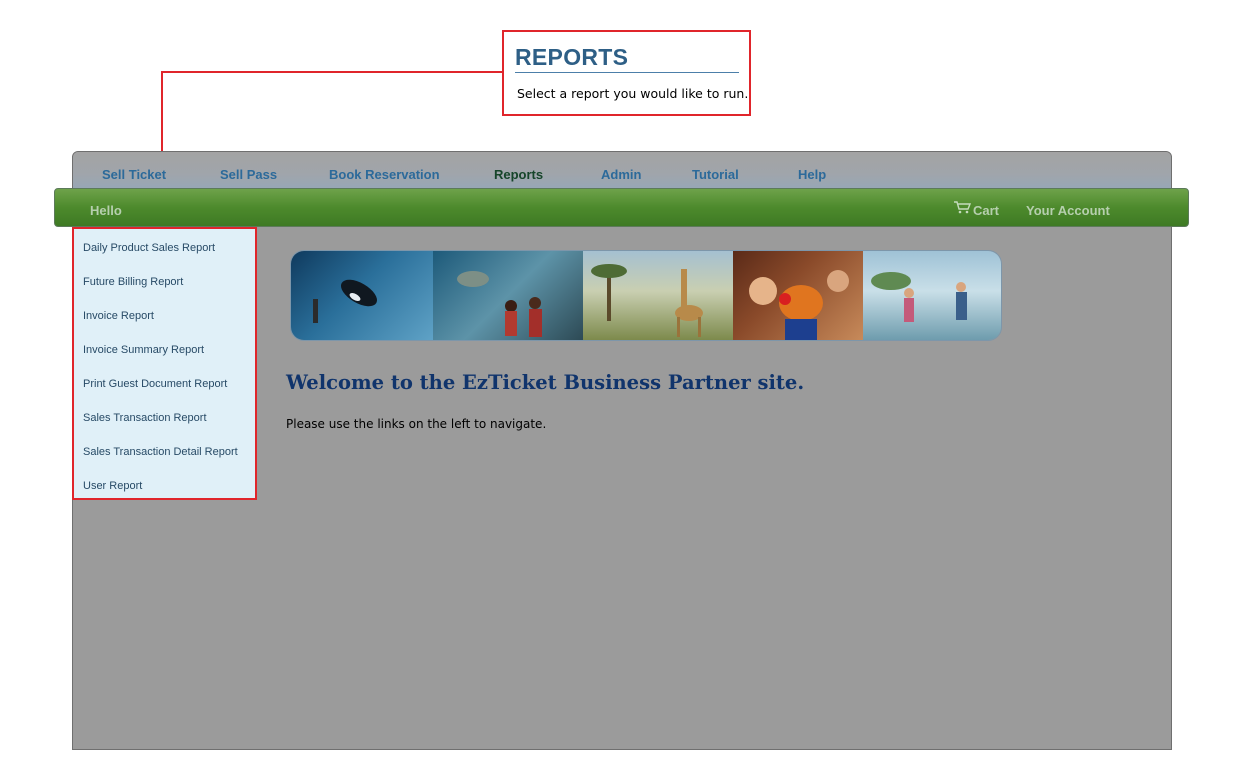  Describe the element at coordinates (812, 174) in the screenshot. I see `nav-help: Help` at that location.